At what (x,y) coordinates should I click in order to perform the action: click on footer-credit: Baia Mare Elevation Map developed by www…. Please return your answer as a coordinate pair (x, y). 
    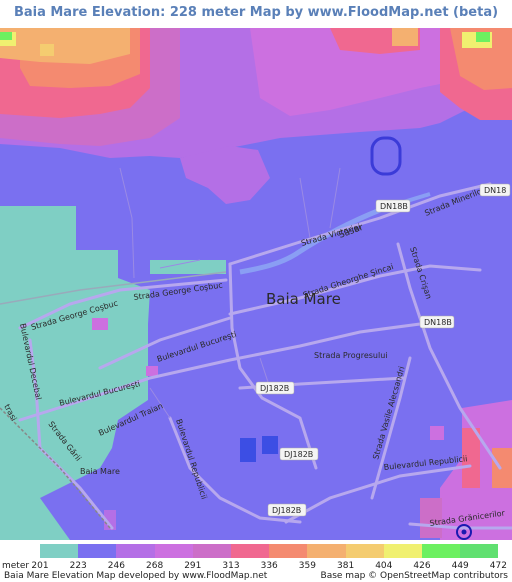
    Looking at the image, I should click on (136, 576).